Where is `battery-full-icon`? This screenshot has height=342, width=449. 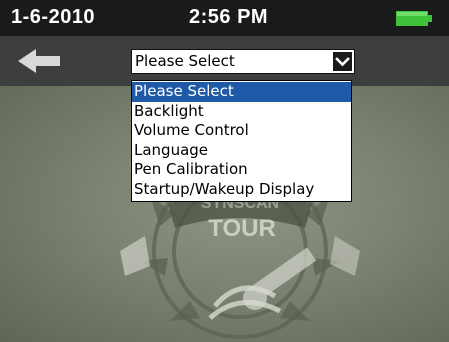 battery-full-icon is located at coordinates (414, 18).